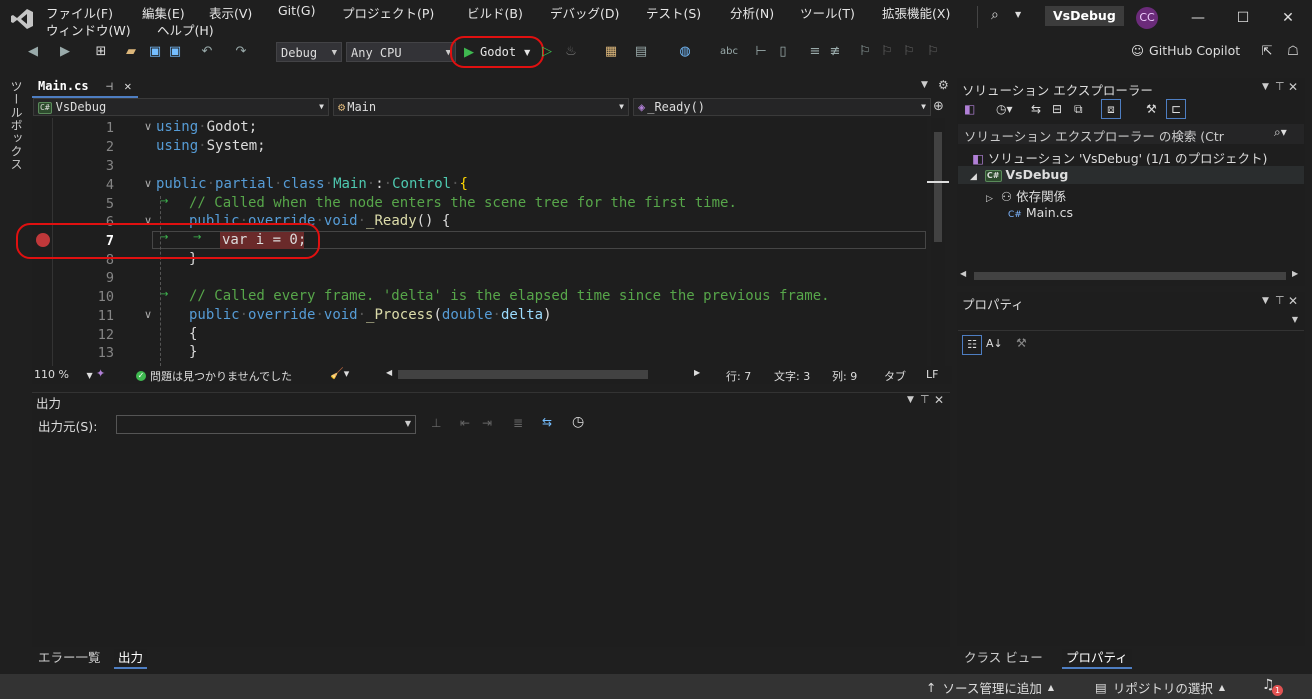 The image size is (1312, 699). Describe the element at coordinates (1147, 18) in the screenshot. I see `account-avatar: CC` at that location.